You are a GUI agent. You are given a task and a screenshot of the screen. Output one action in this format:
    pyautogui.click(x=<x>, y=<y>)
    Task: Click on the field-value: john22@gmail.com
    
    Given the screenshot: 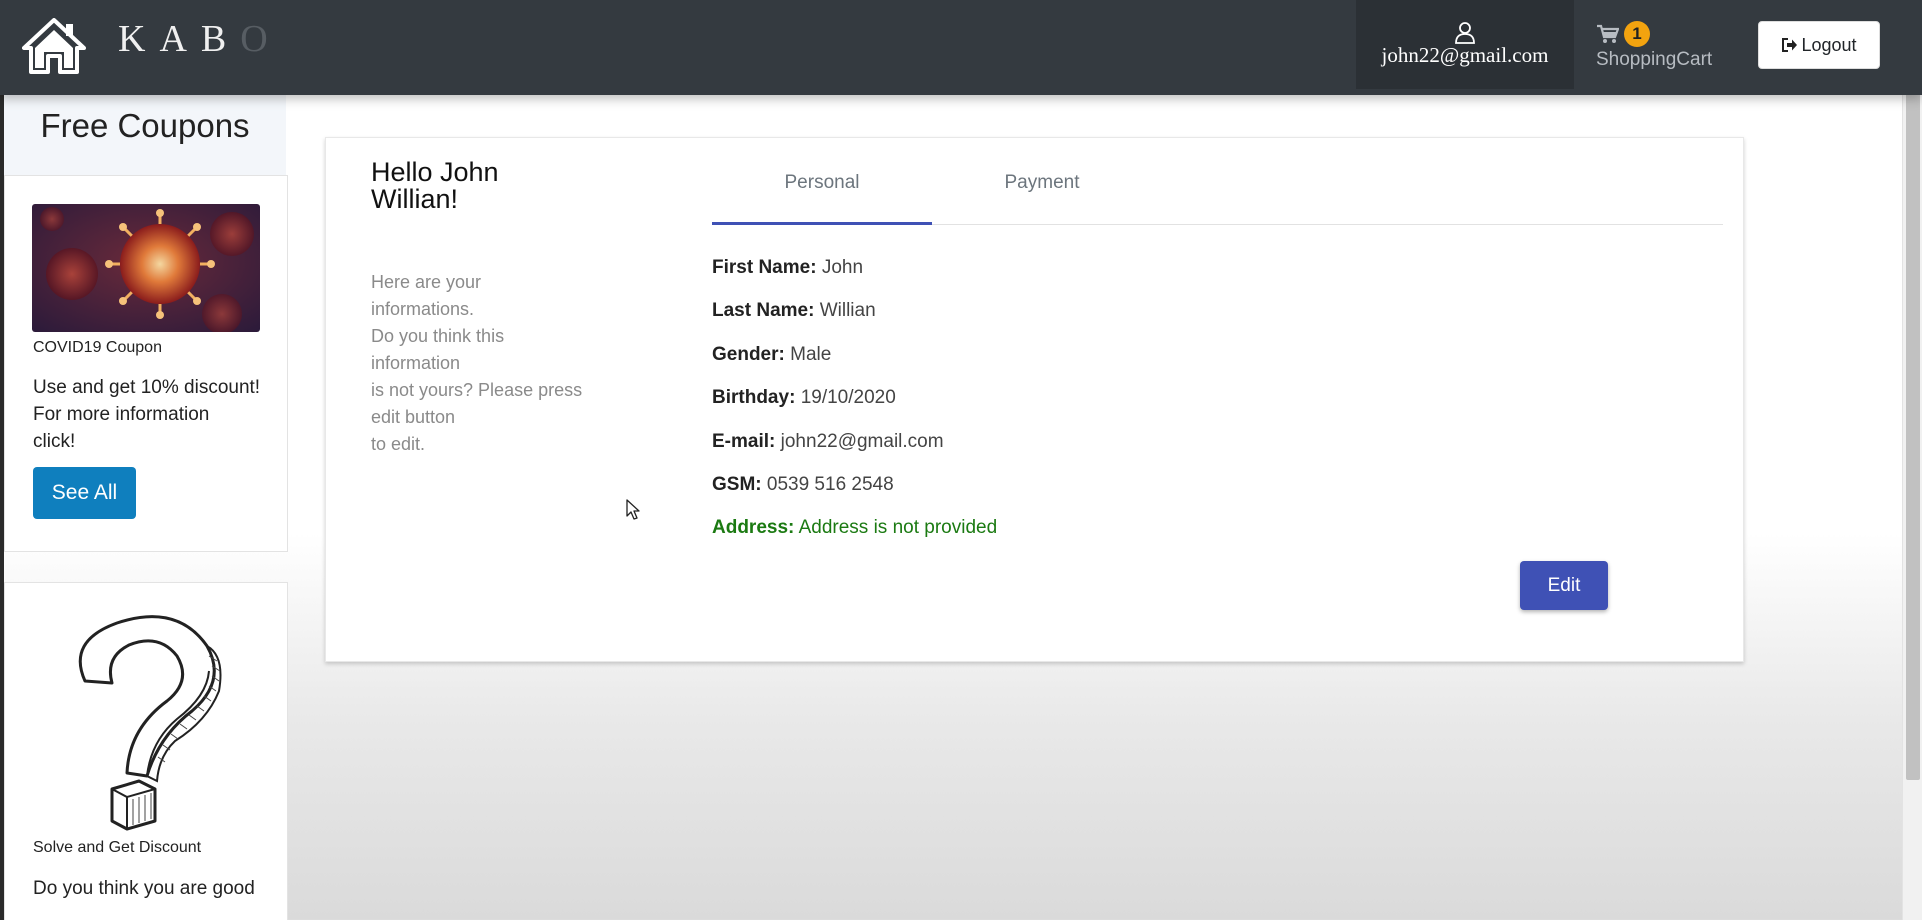 What is the action you would take?
    pyautogui.click(x=862, y=441)
    